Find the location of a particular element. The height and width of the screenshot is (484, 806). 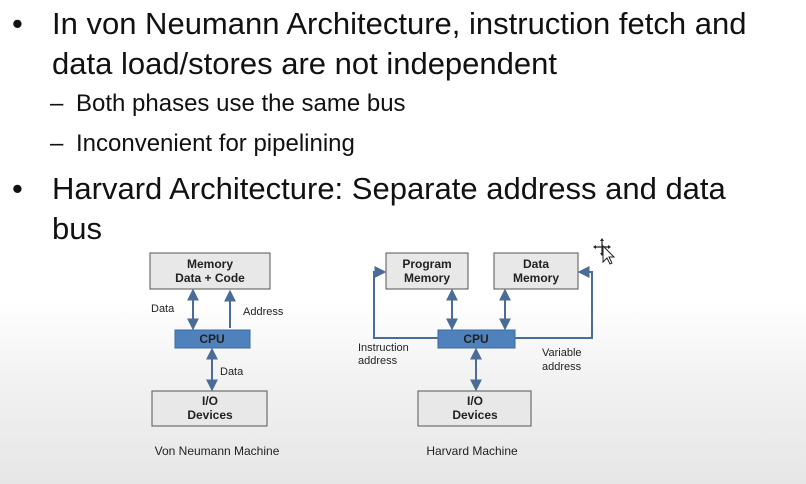

io-data-label: Data is located at coordinates (232, 372).